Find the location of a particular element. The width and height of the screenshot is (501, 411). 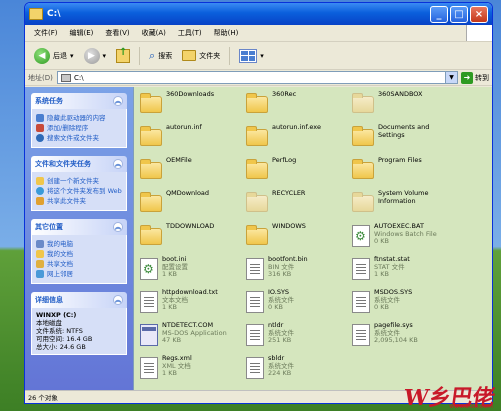

file-item: 360Rec is located at coordinates (299, 105).